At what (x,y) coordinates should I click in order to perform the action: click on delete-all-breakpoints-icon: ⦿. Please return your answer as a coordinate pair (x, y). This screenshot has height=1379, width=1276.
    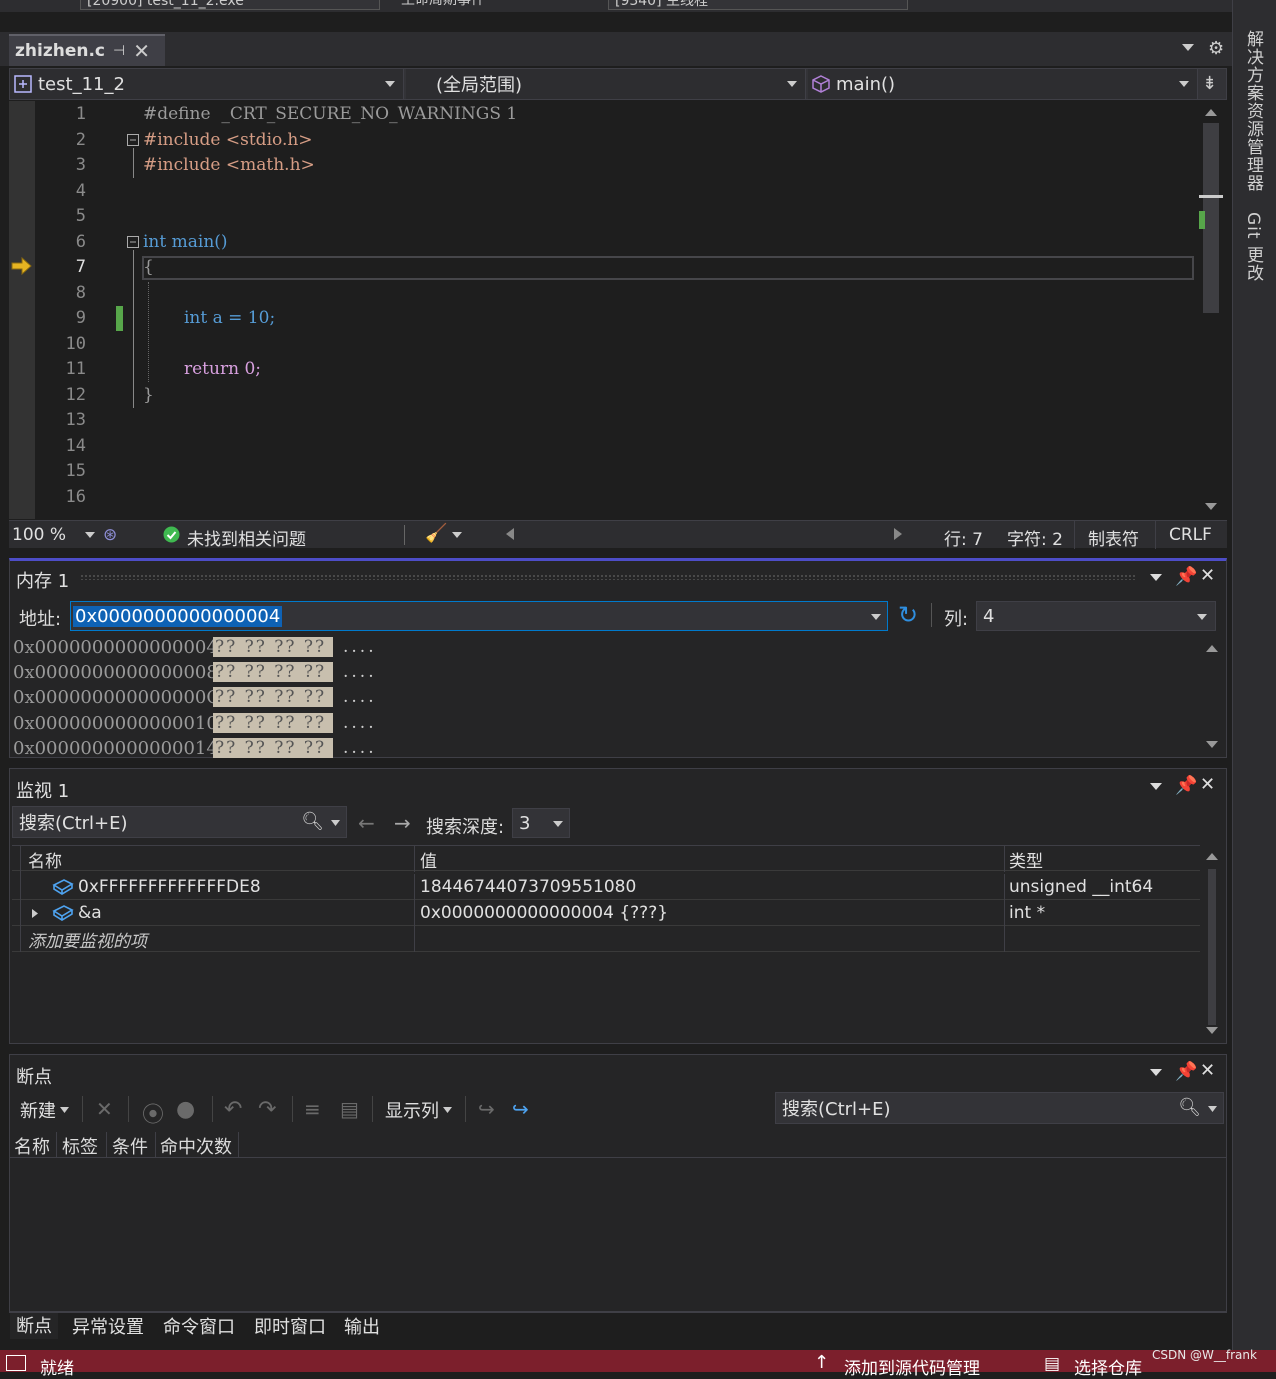
    Looking at the image, I should click on (153, 1113).